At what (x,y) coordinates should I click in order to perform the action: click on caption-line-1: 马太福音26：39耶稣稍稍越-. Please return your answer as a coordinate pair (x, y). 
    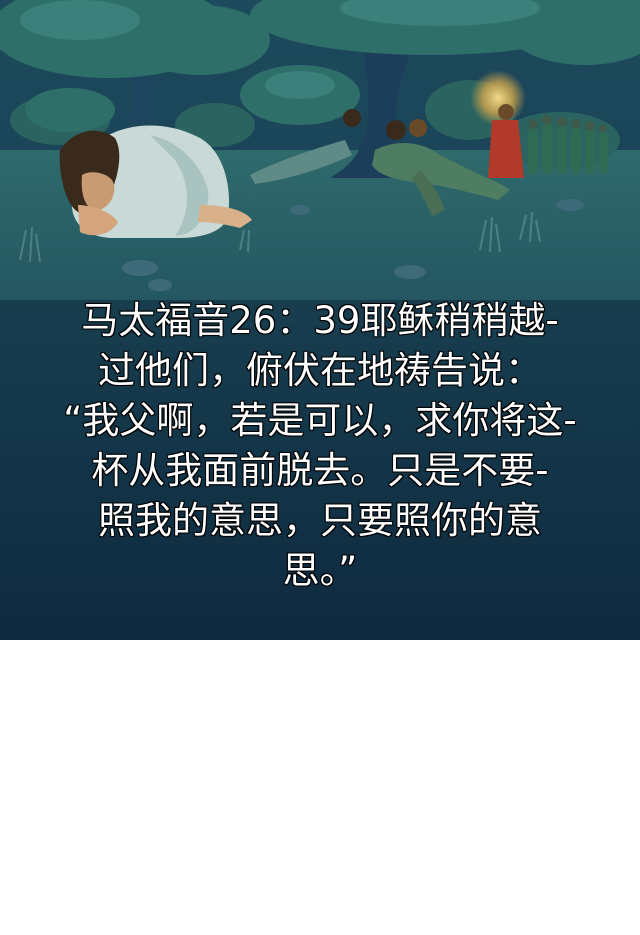
    Looking at the image, I should click on (319, 320).